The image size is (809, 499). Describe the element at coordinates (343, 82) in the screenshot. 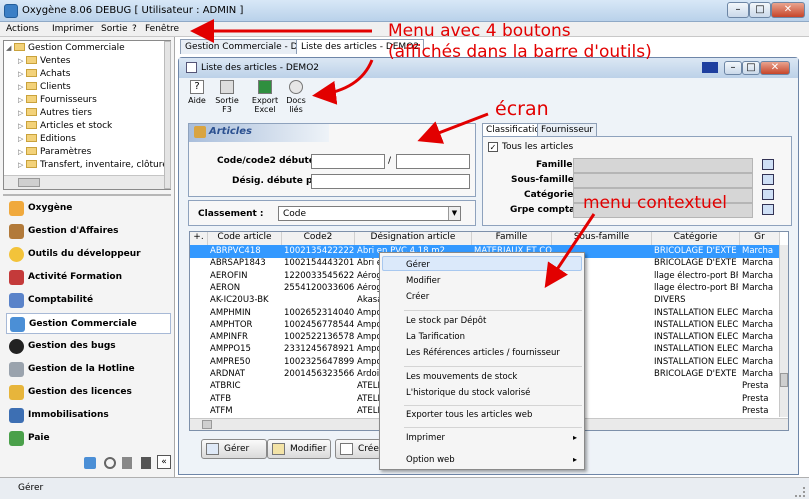

I see `arrow-toolbar` at that location.